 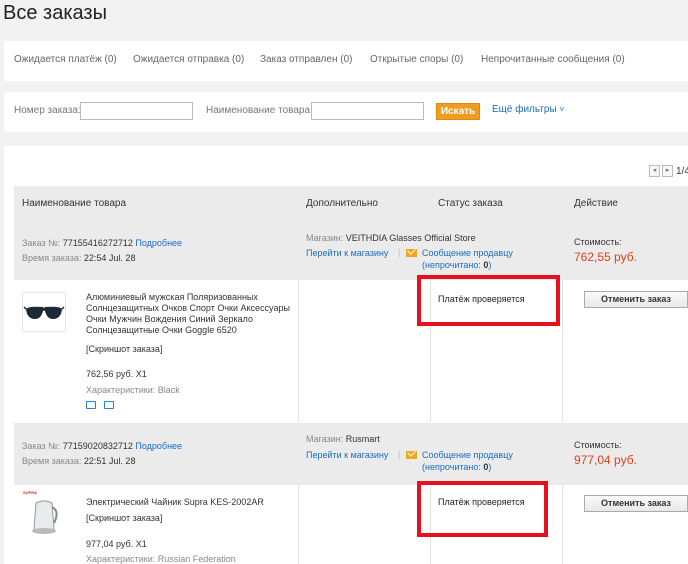 I want to click on col-header-product: Наименование товара, so click(x=74, y=203).